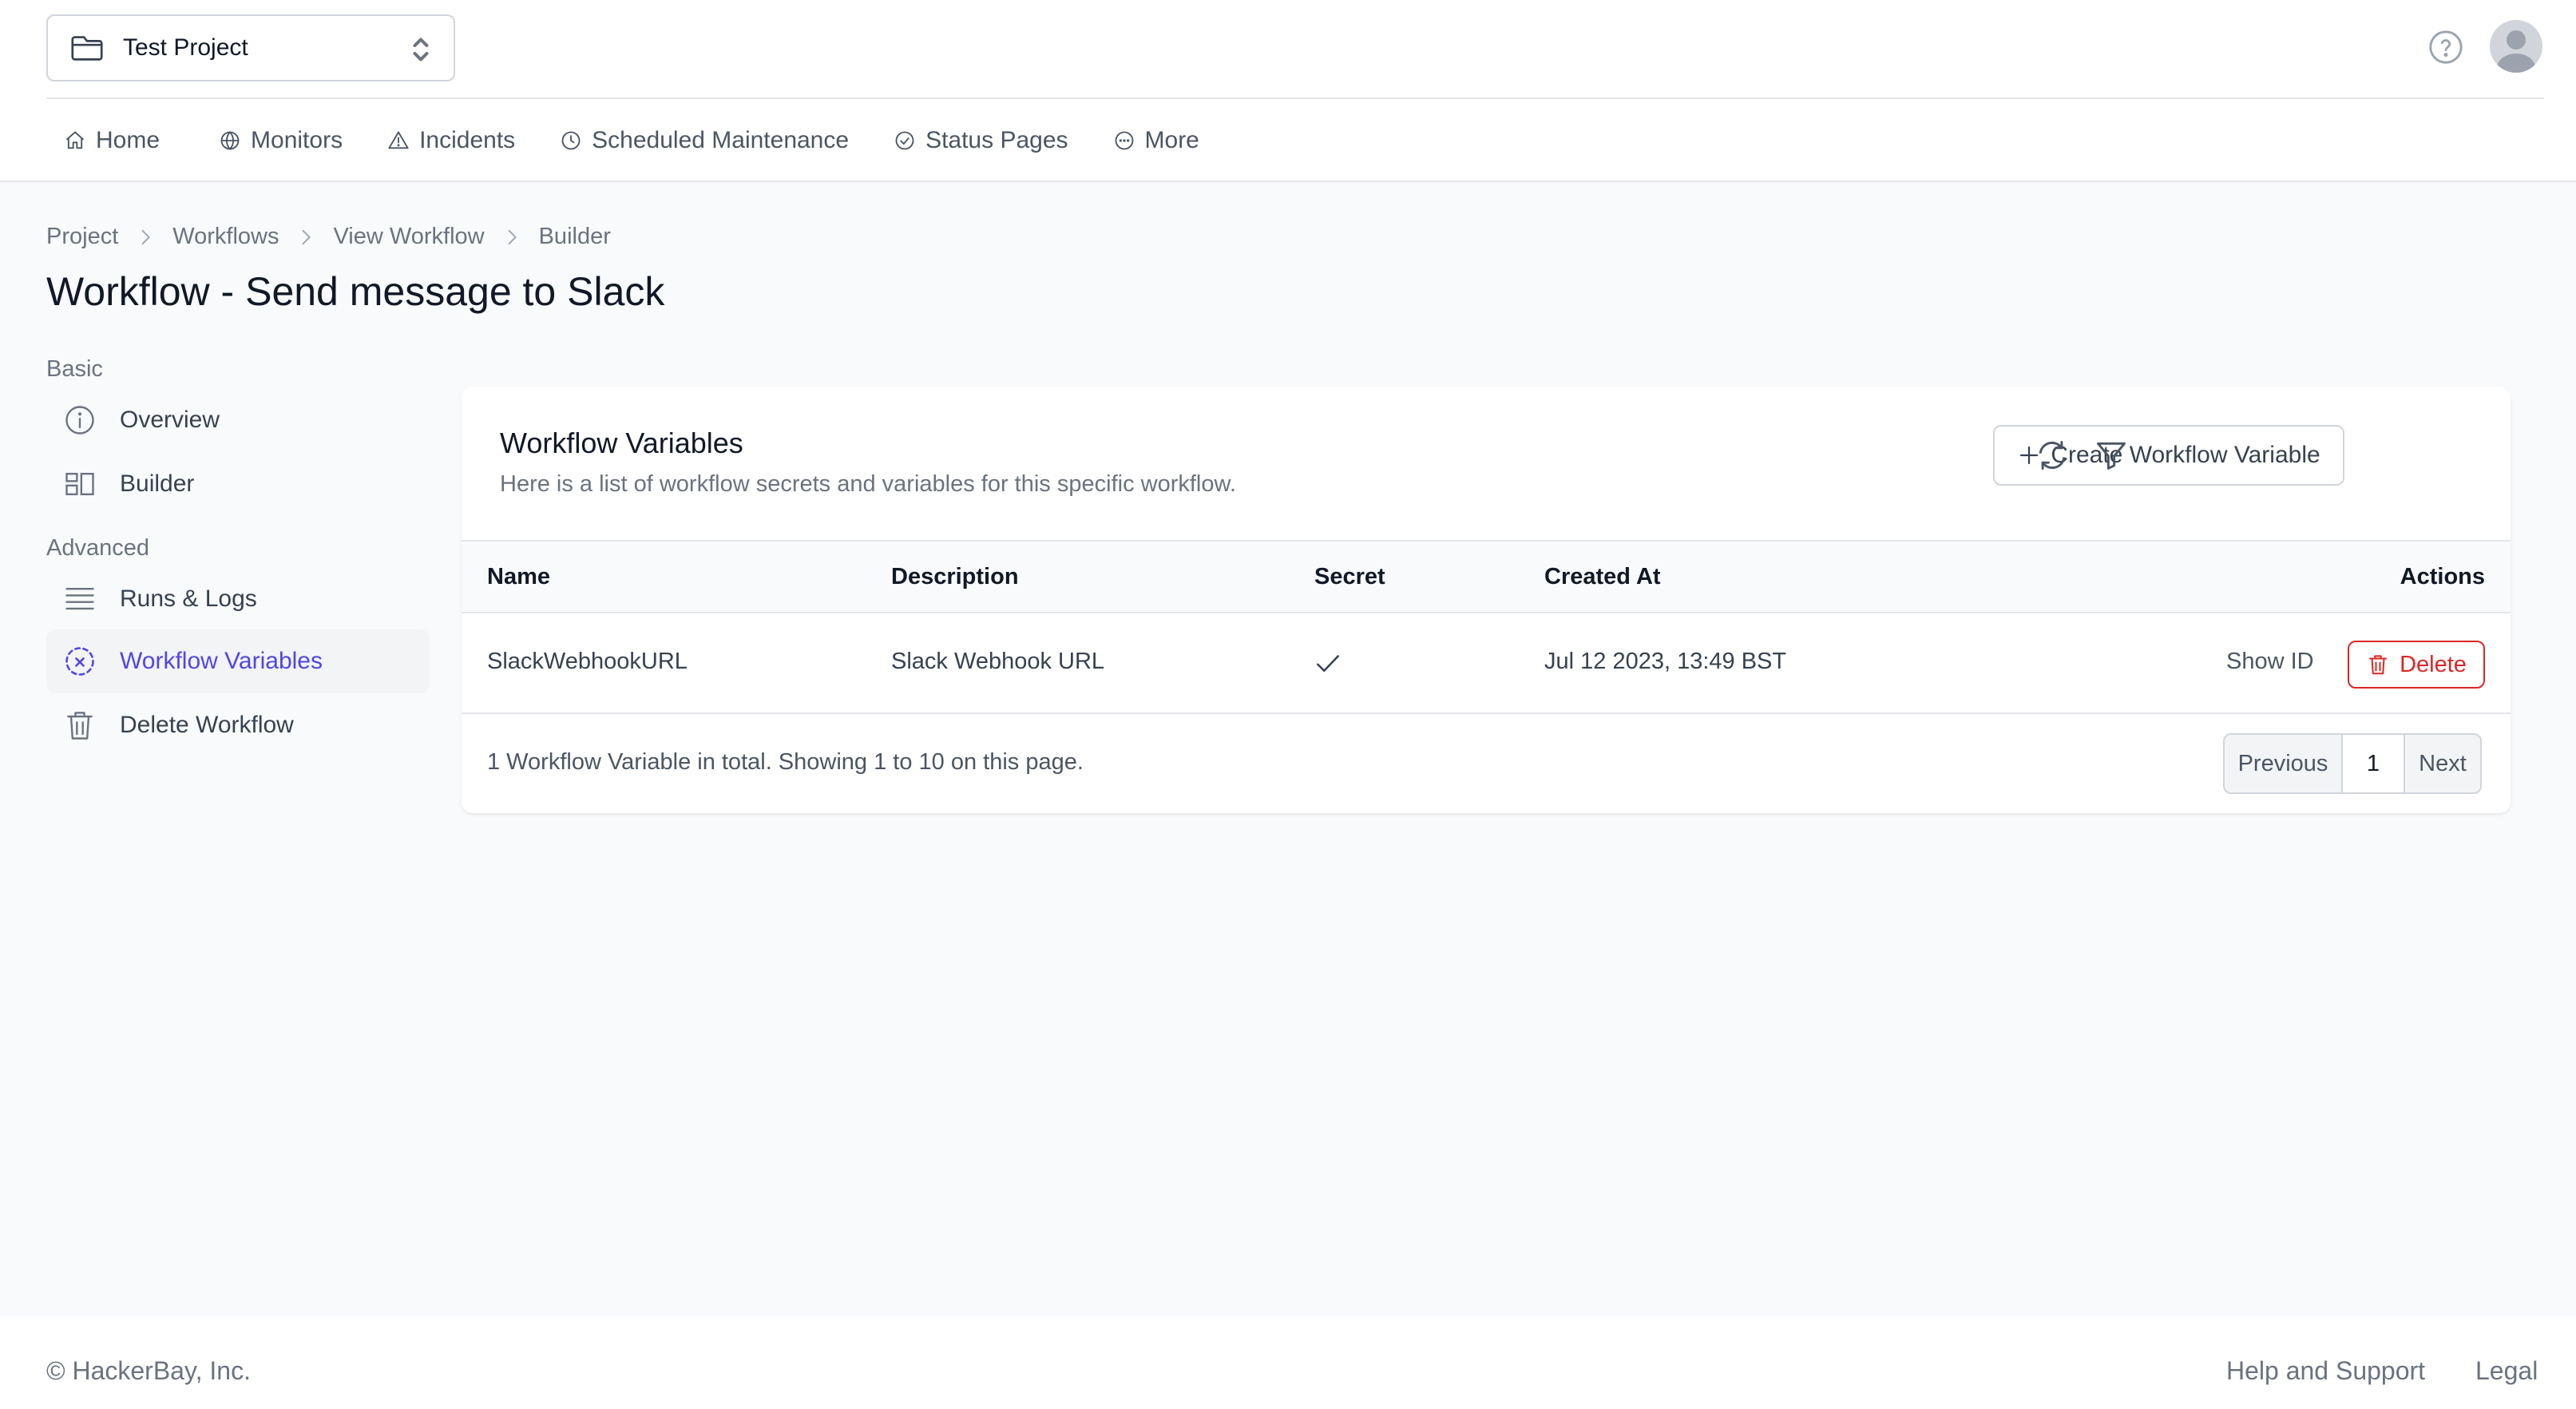 The width and height of the screenshot is (2576, 1409). Describe the element at coordinates (74, 369) in the screenshot. I see `side-section-basic: Basic` at that location.